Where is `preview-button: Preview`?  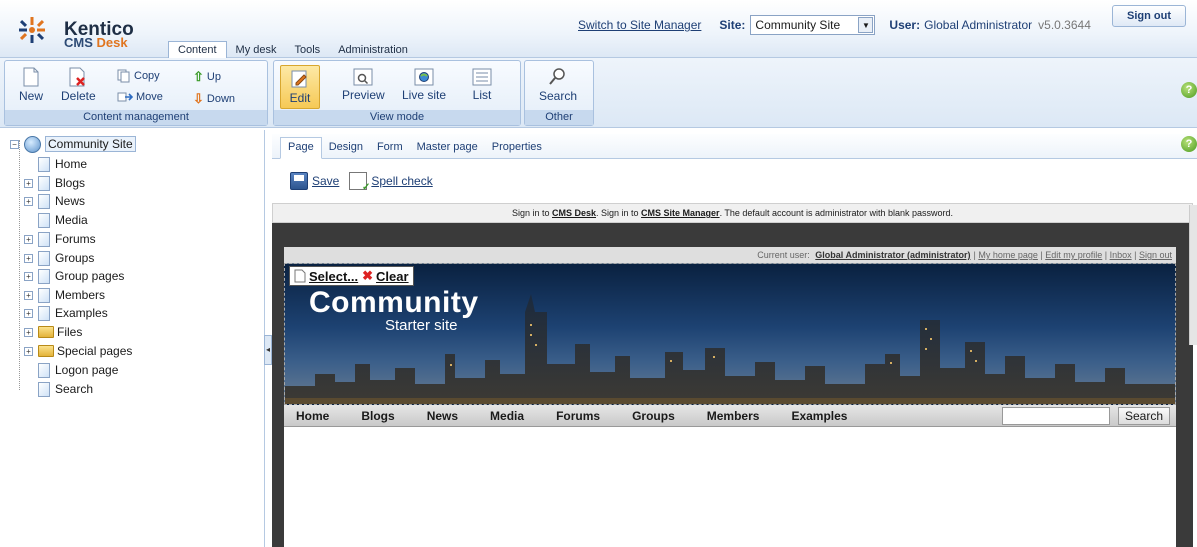
preview-button: Preview is located at coordinates (363, 85).